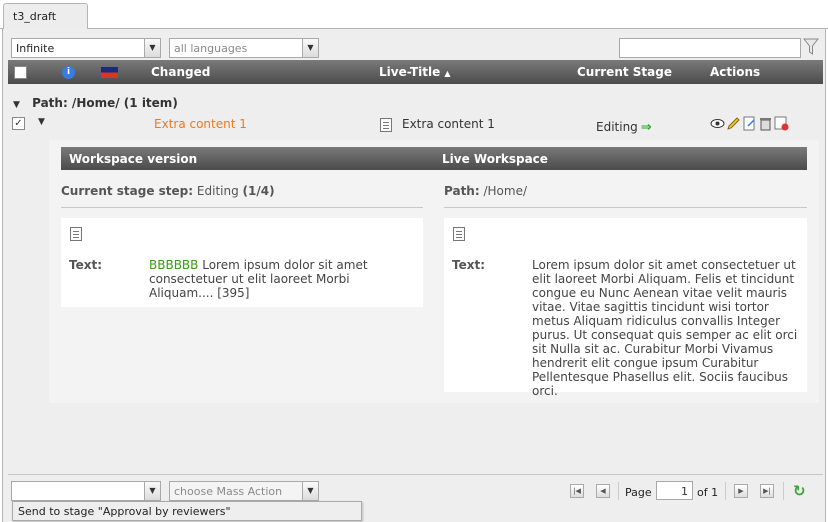 The height and width of the screenshot is (522, 828). What do you see at coordinates (251, 158) in the screenshot?
I see `workspace-version-header: Workspace version` at bounding box center [251, 158].